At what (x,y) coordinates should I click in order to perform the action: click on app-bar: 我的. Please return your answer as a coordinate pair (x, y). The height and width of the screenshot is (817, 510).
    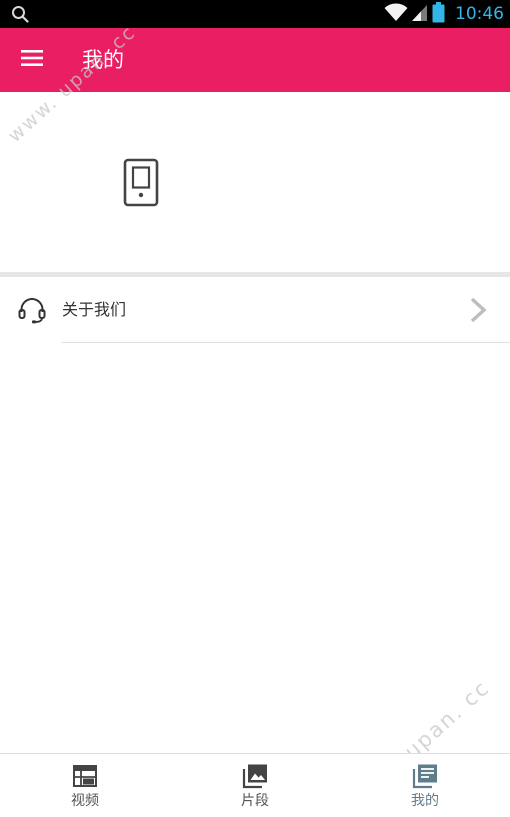
    Looking at the image, I should click on (255, 60).